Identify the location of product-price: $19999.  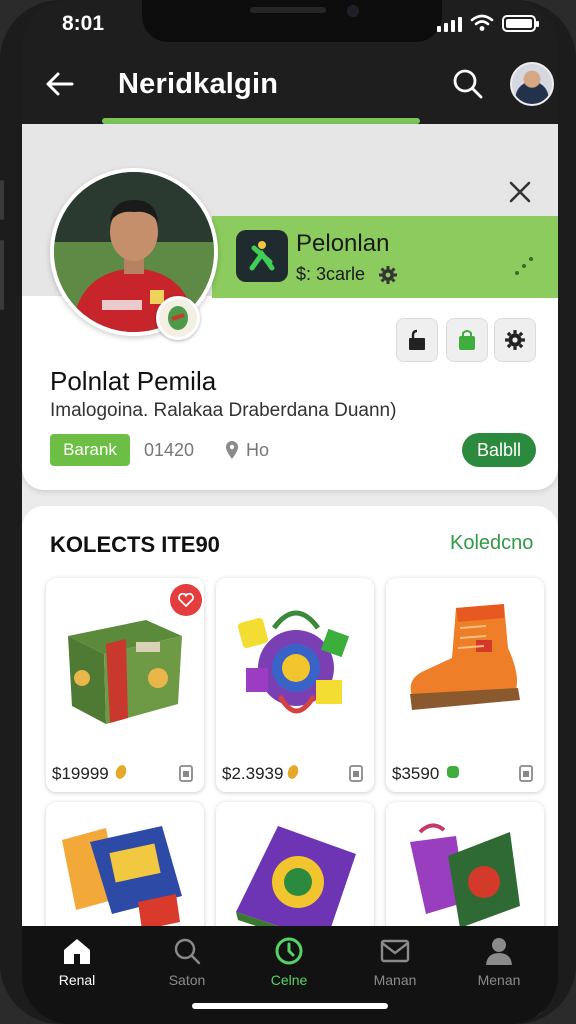
(80, 773).